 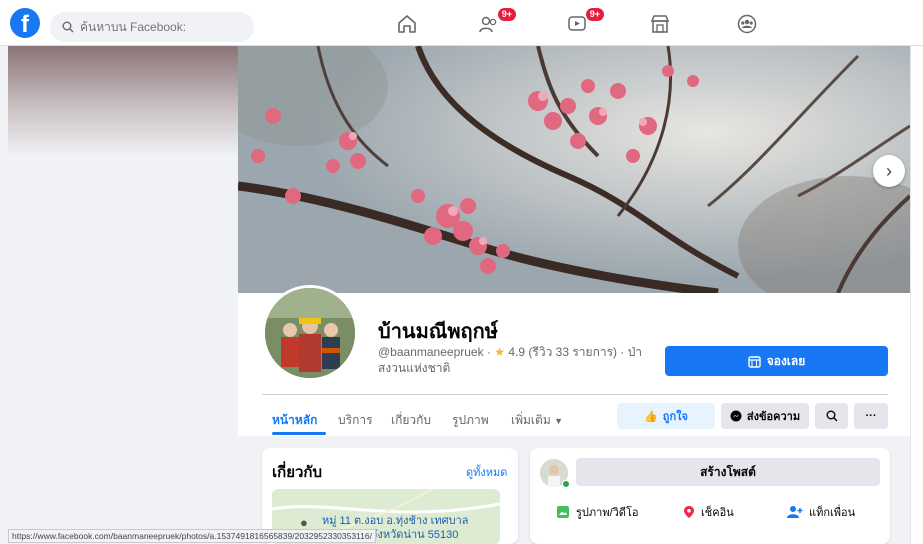 I want to click on see-all-link: ดูทั้งหมด, so click(x=486, y=472).